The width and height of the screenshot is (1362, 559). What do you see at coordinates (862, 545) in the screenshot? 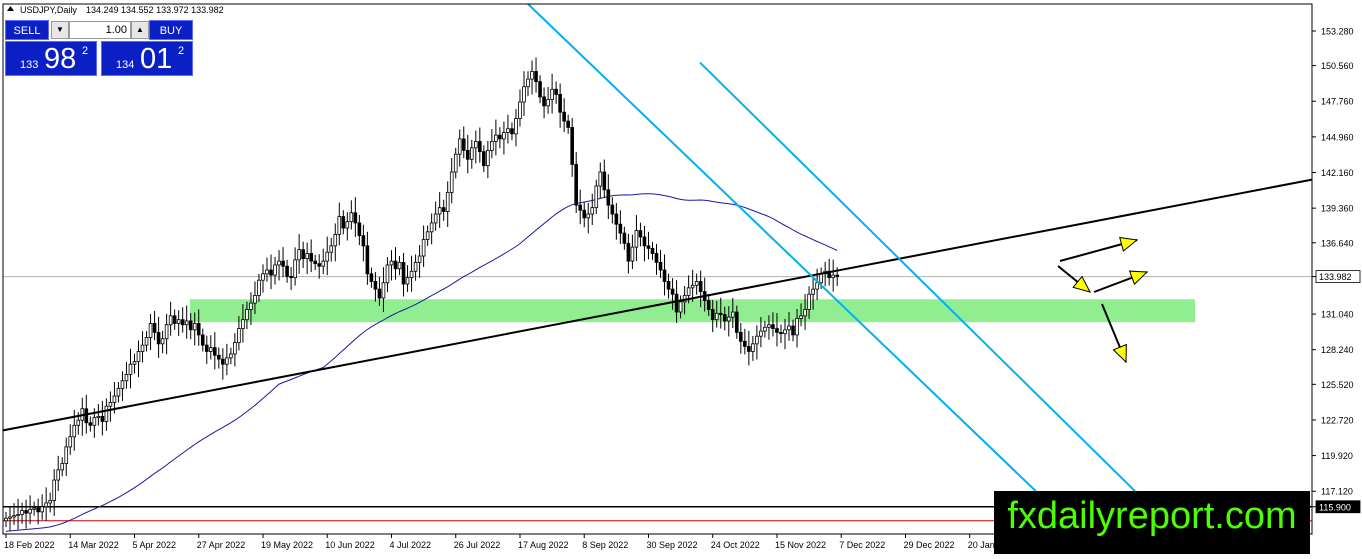
I see `x-tick-label: 7 Dec 2022` at bounding box center [862, 545].